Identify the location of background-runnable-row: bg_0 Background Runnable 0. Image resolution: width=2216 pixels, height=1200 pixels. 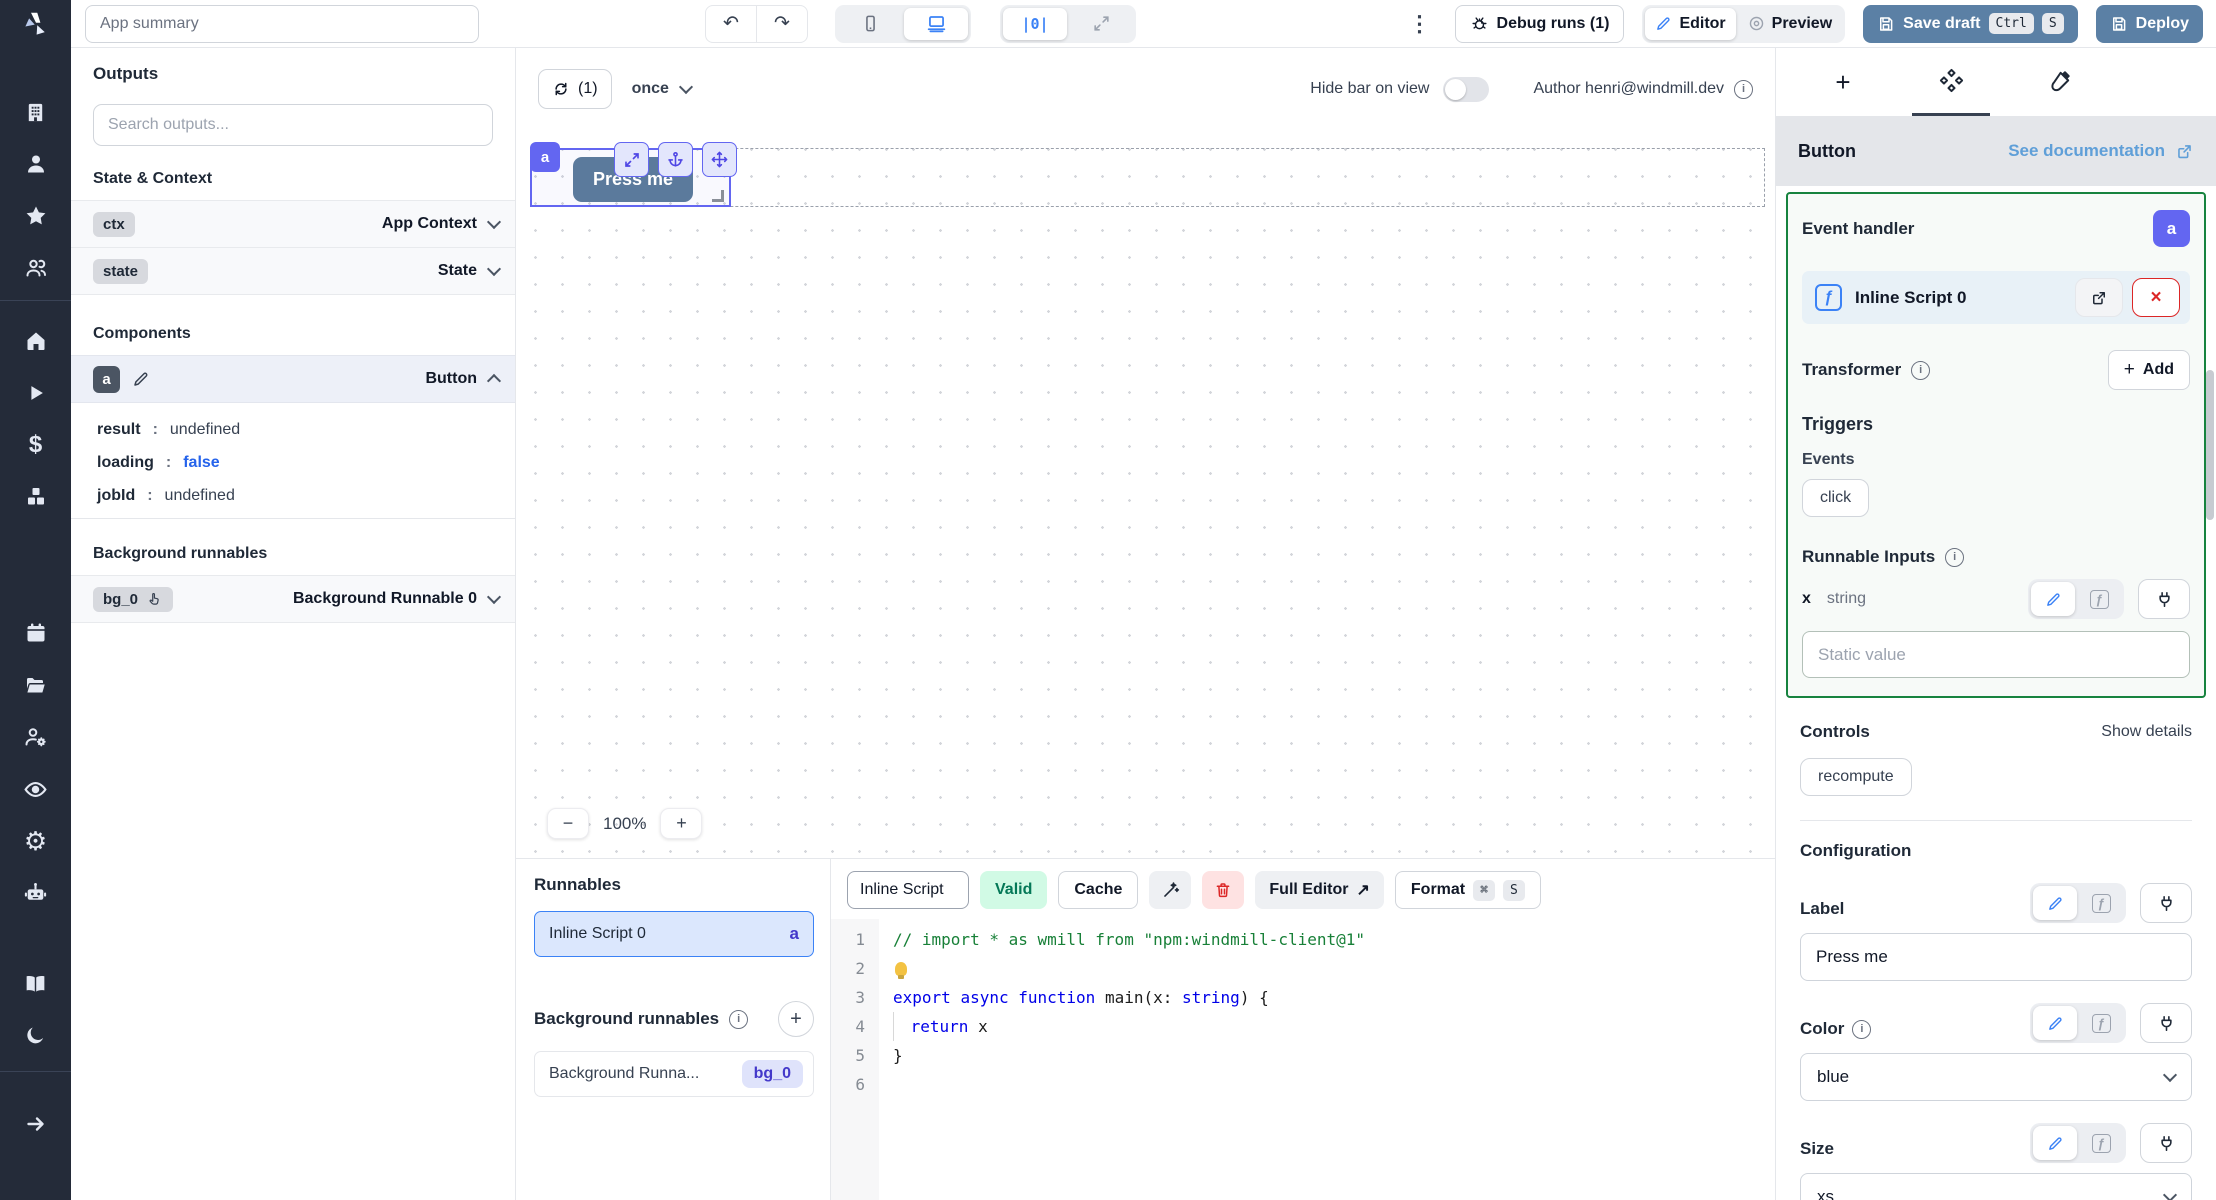
(293, 599).